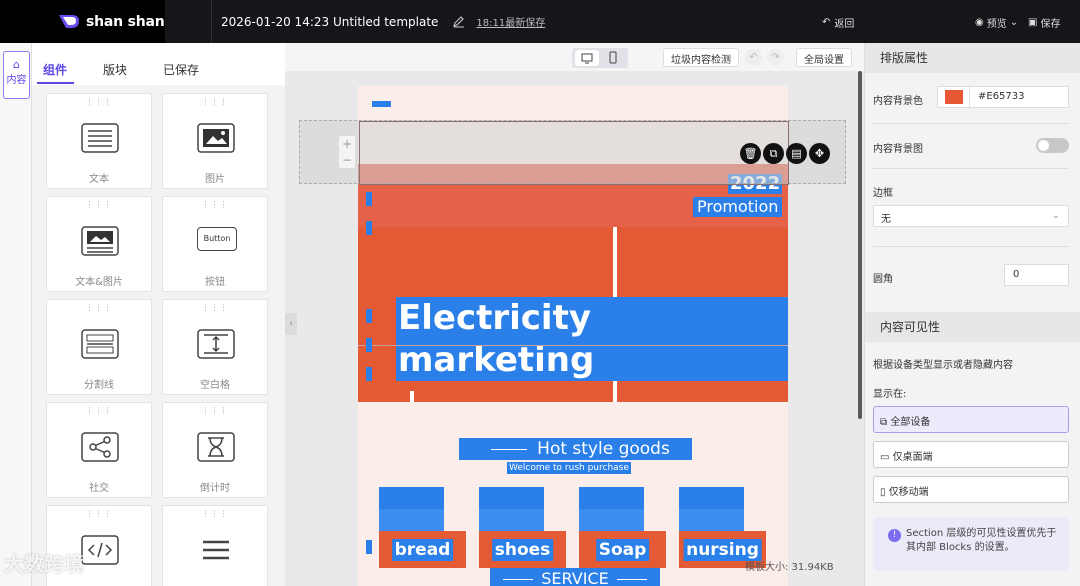 This screenshot has width=1080, height=586. I want to click on visibility-mobile-only: ▯ 仅移动端, so click(971, 489).